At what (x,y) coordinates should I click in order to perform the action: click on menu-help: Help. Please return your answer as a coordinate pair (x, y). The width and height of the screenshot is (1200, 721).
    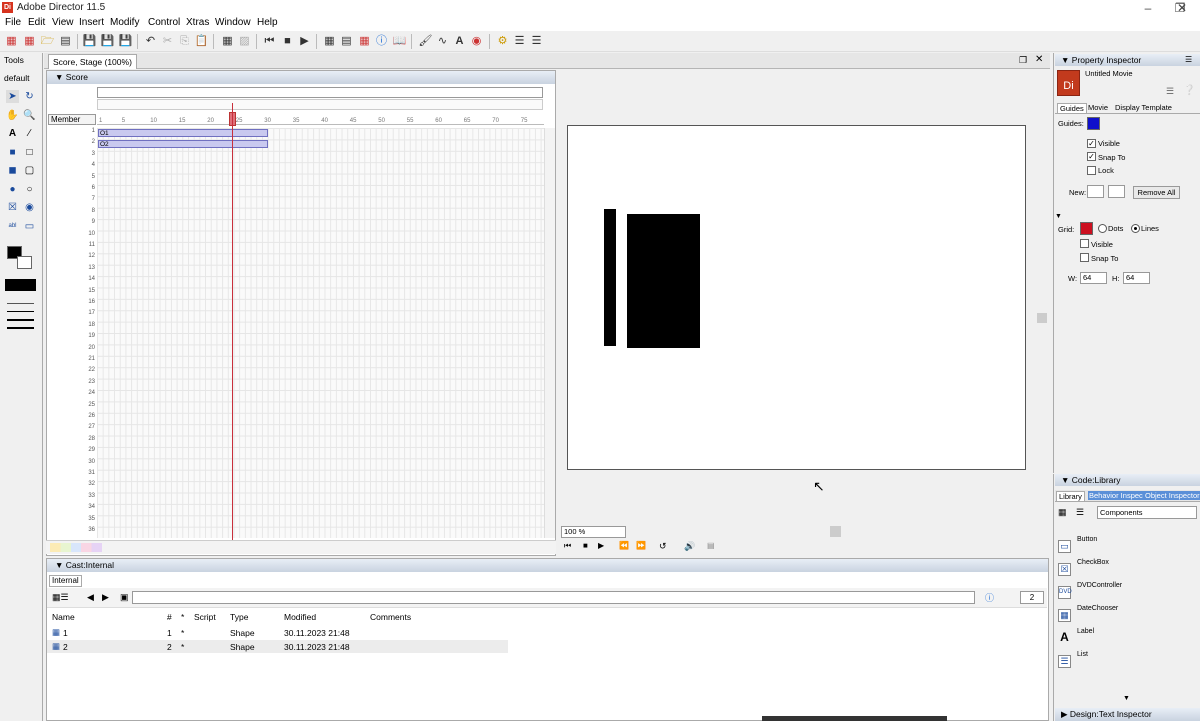
    Looking at the image, I should click on (267, 22).